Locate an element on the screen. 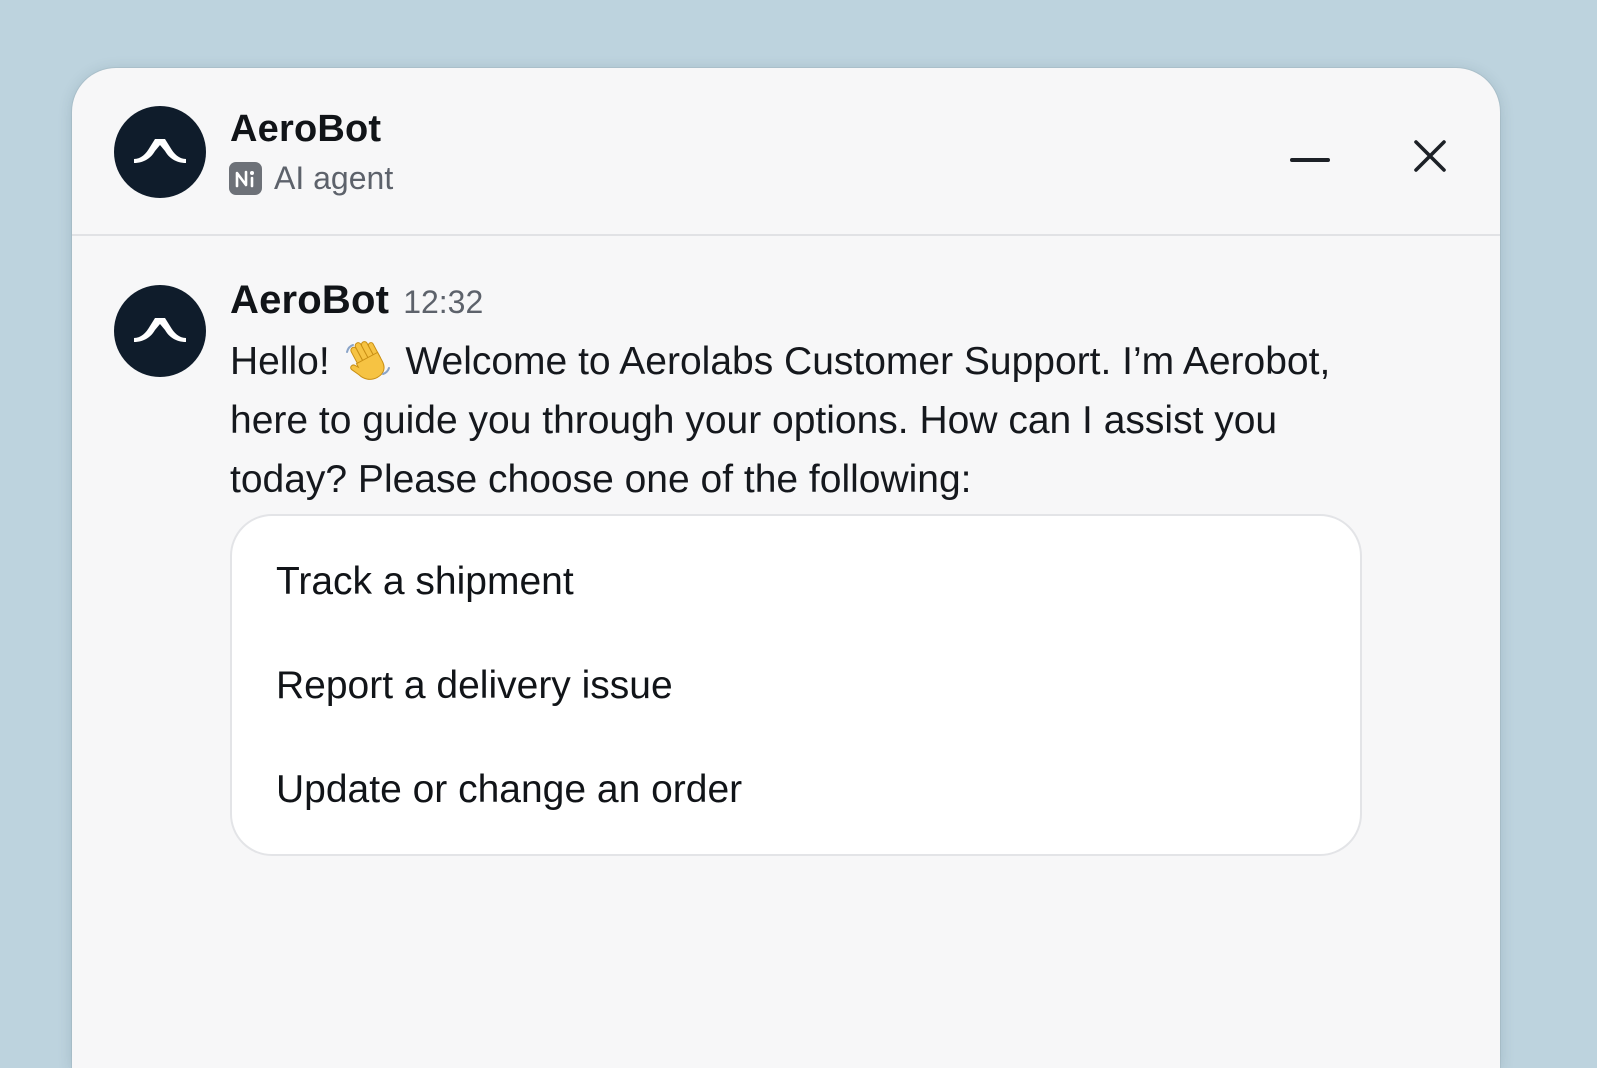 Image resolution: width=1597 pixels, height=1068 pixels. bot-avatar is located at coordinates (160, 152).